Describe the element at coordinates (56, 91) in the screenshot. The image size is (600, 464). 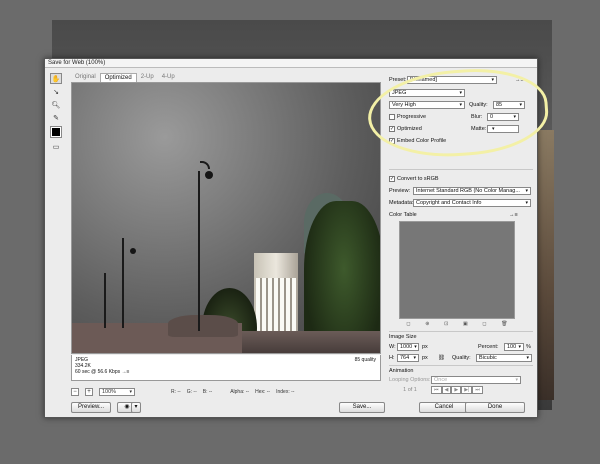
I see `slice-select-tool-icon: ↘` at that location.